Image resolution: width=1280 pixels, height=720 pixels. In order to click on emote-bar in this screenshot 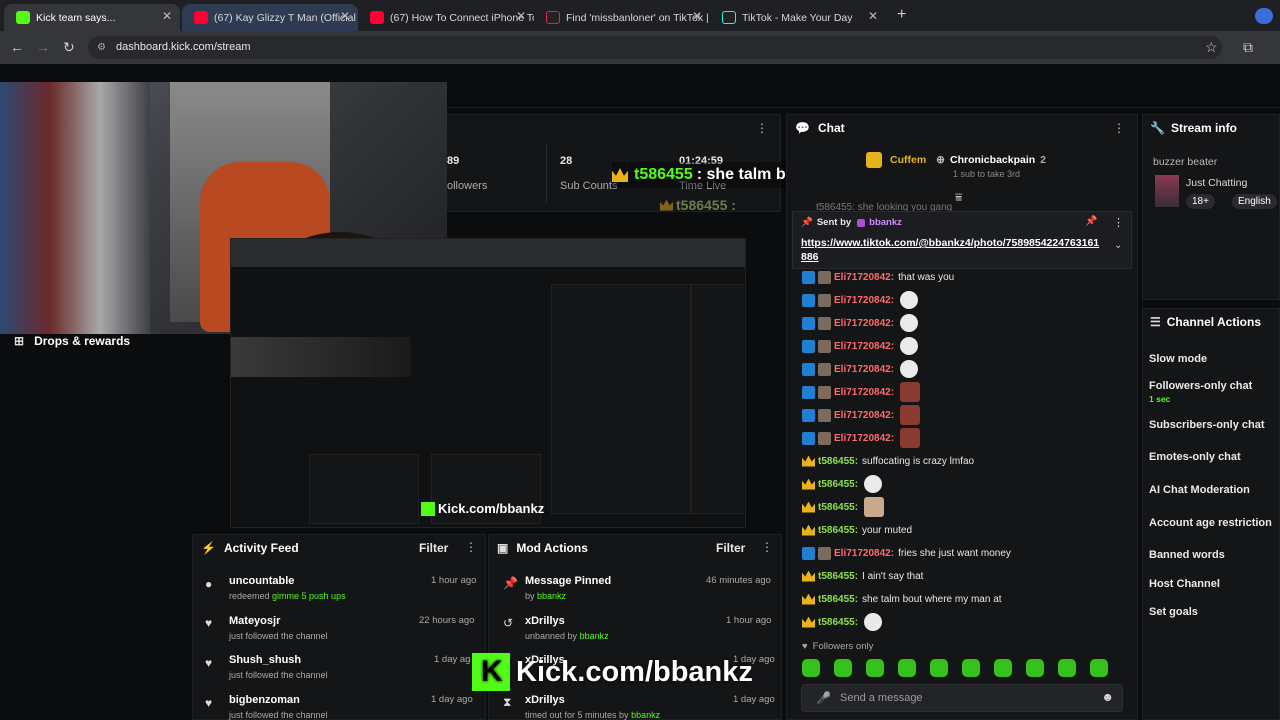, I will do `click(962, 668)`.